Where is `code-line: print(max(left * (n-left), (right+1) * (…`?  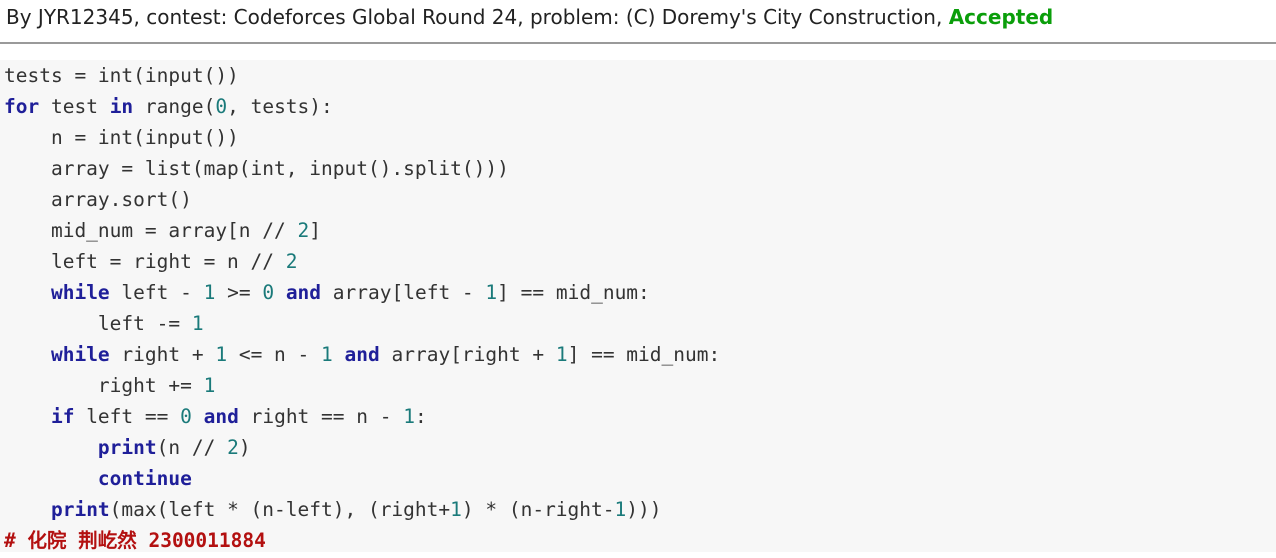
code-line: print(max(left * (n-left), (right+1) * (… is located at coordinates (356, 509).